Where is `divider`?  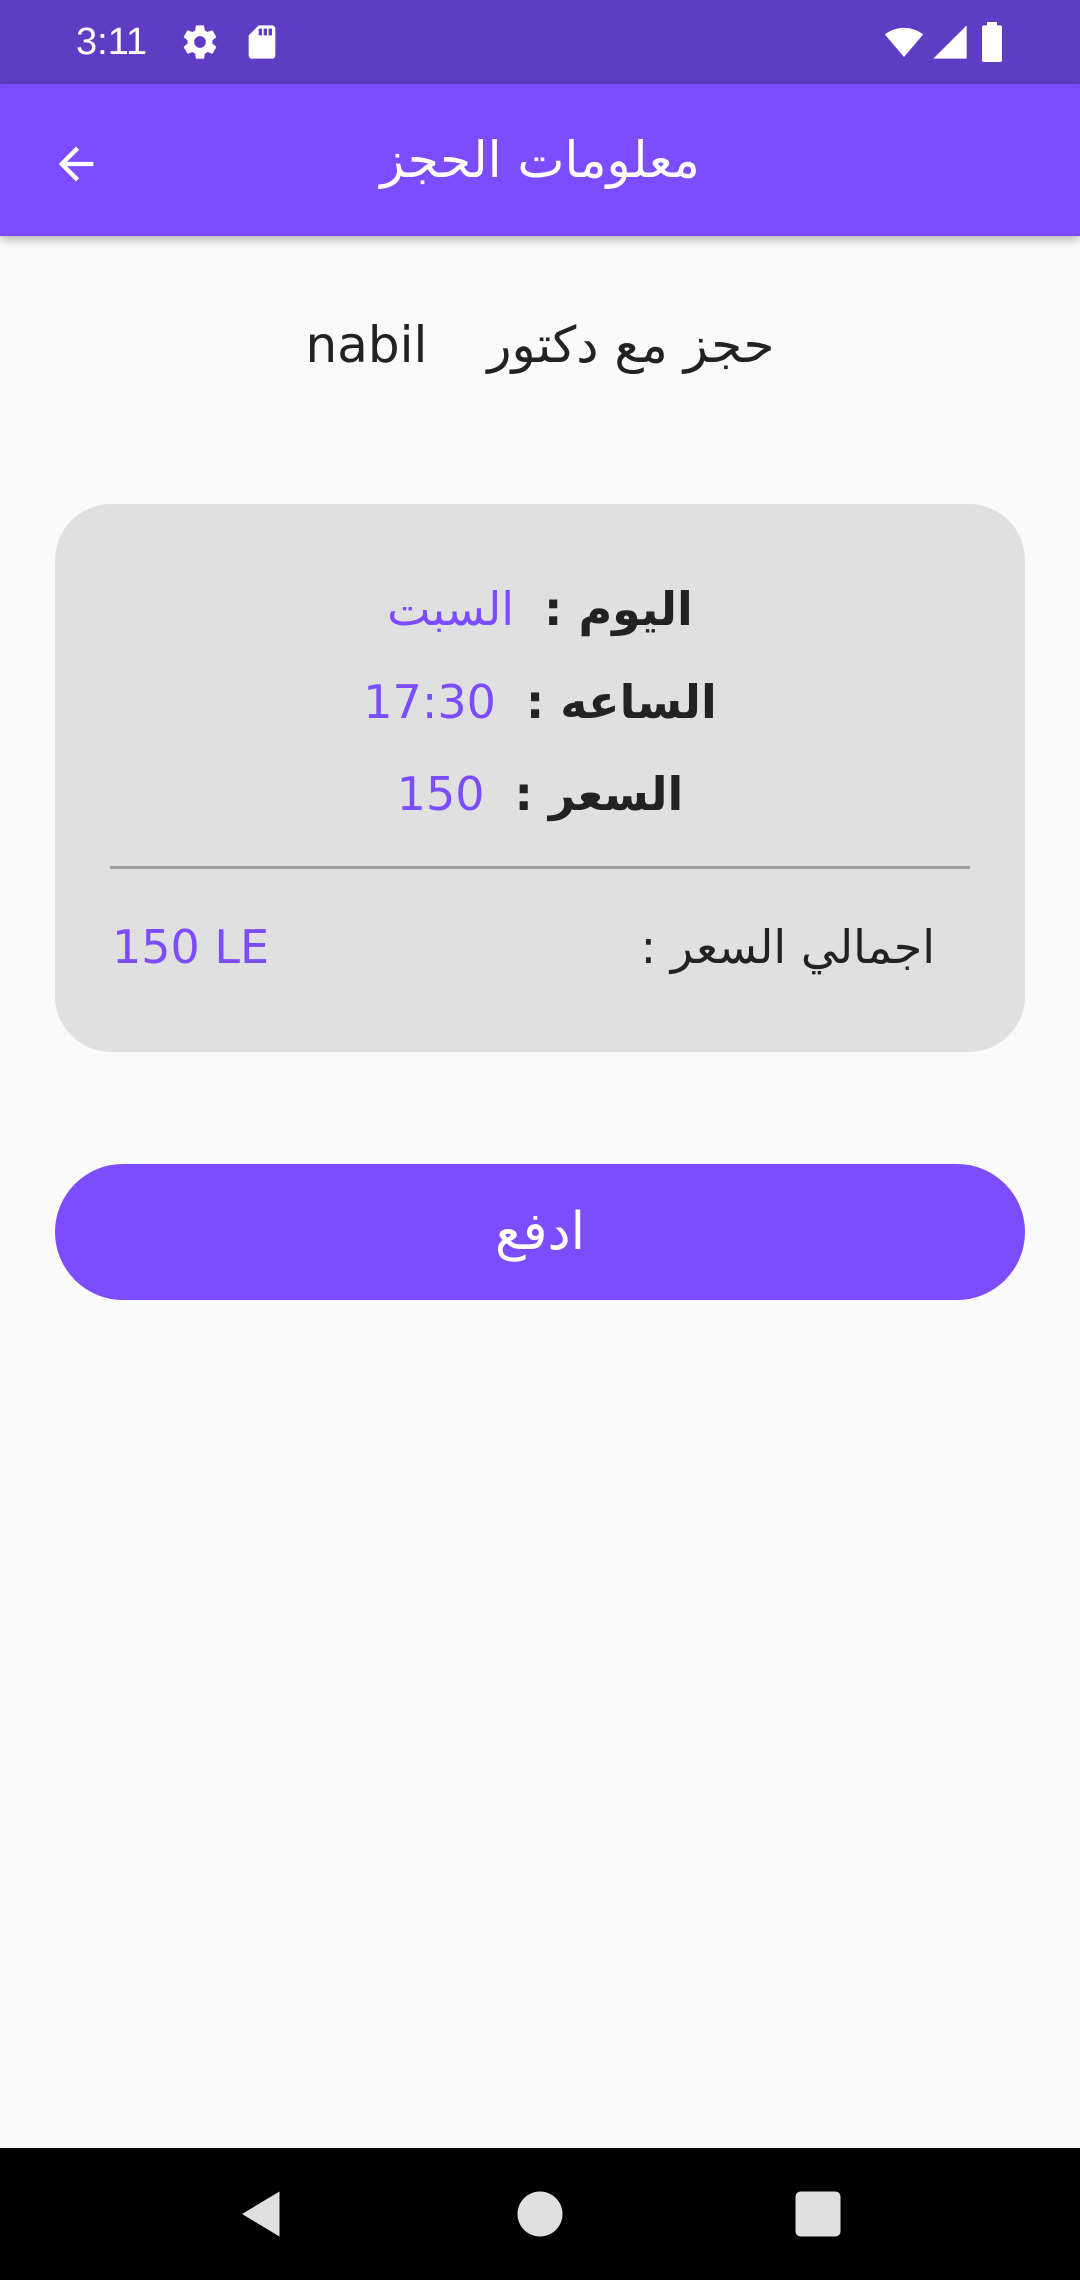
divider is located at coordinates (540, 867).